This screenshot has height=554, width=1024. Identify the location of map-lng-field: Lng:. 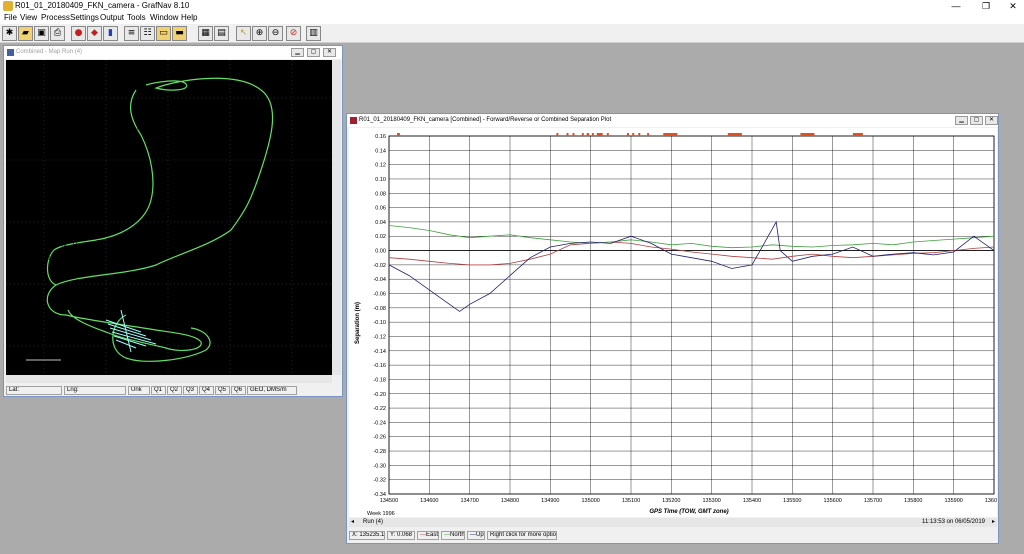
(95, 390).